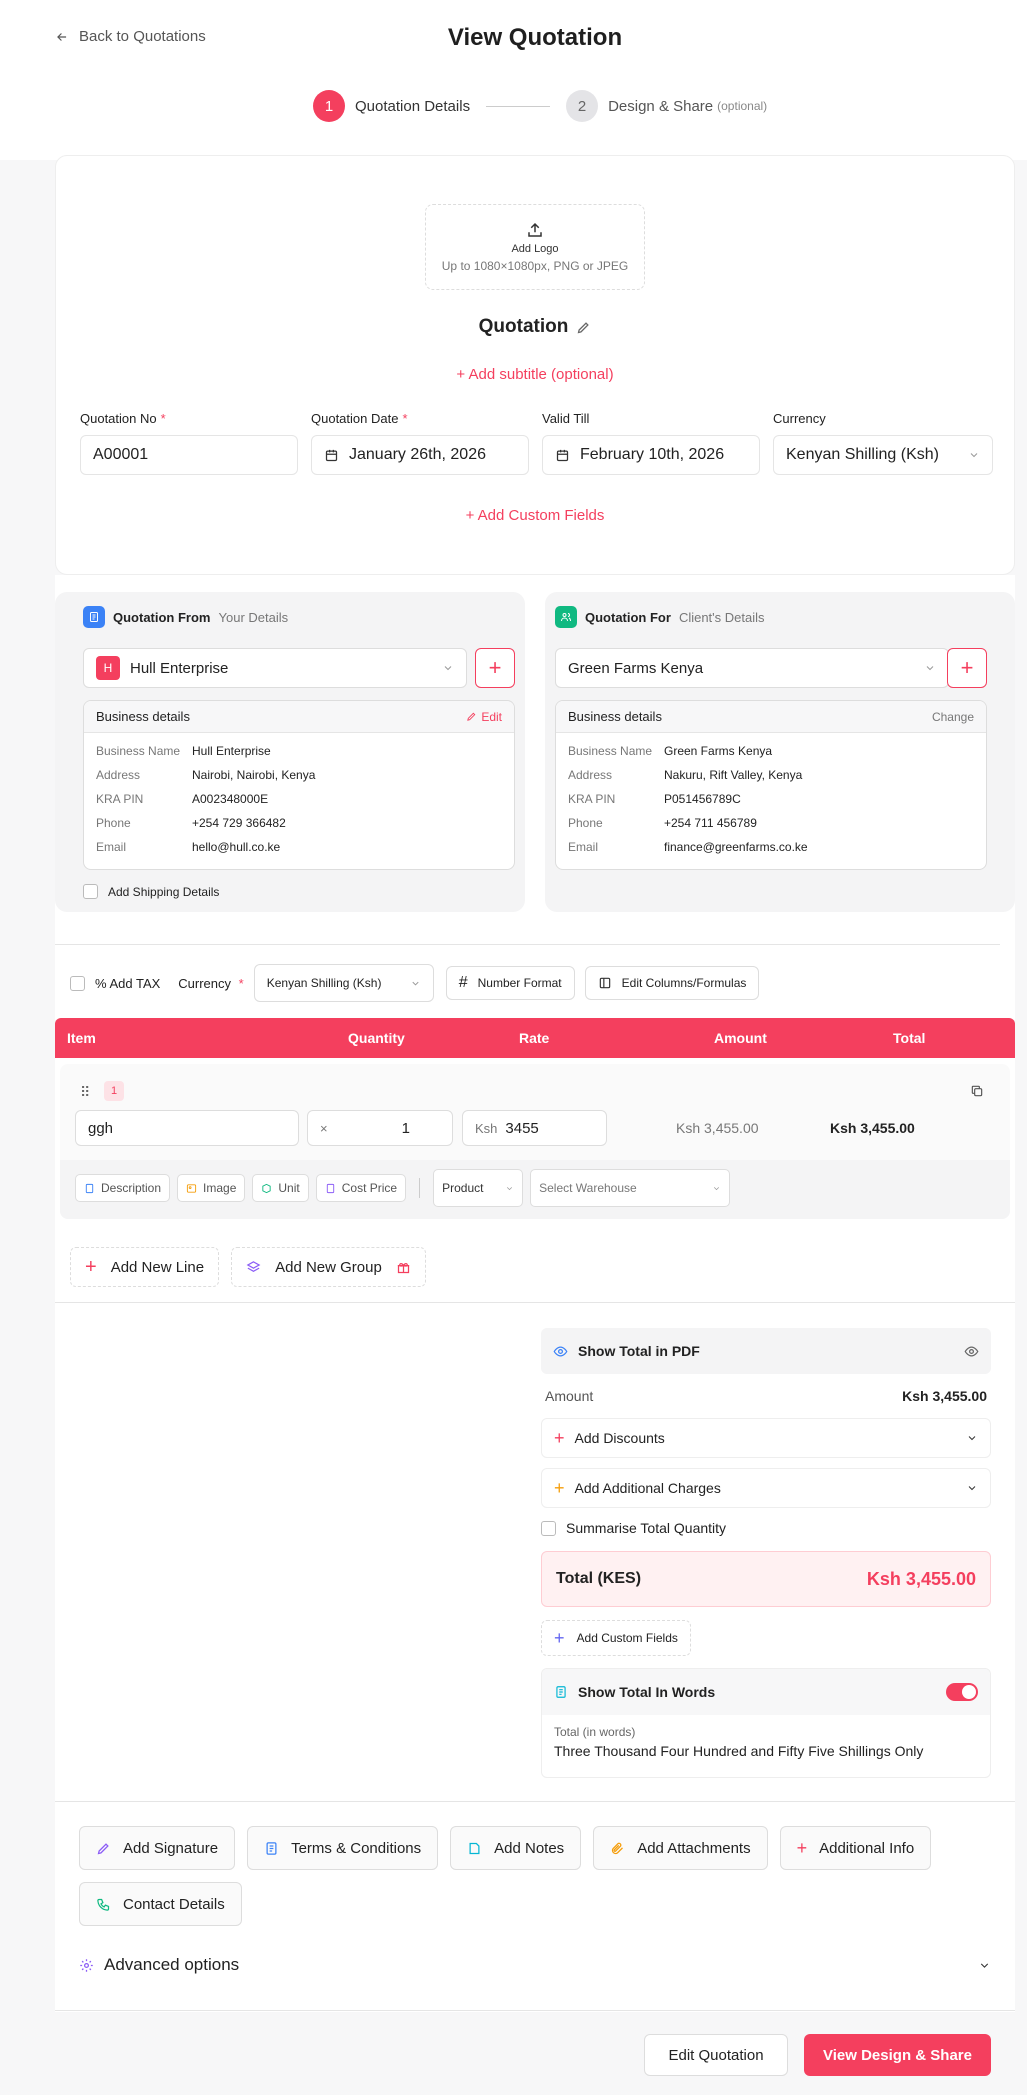  What do you see at coordinates (977, 1091) in the screenshot?
I see `copy-icon` at bounding box center [977, 1091].